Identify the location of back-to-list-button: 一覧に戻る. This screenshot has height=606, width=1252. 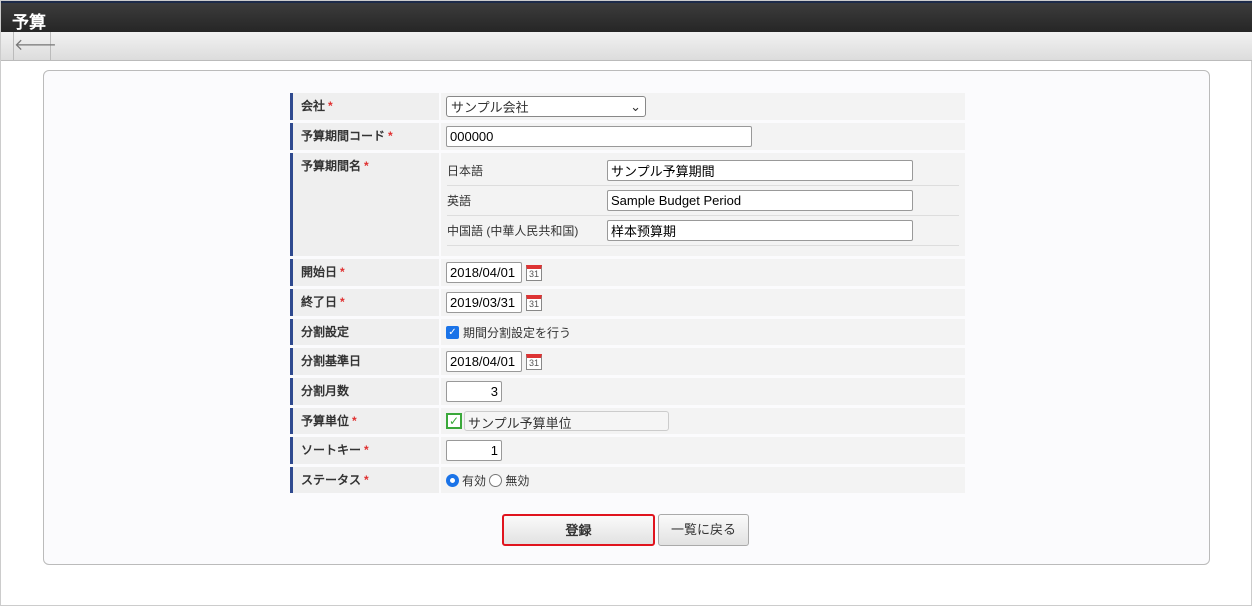
(703, 530).